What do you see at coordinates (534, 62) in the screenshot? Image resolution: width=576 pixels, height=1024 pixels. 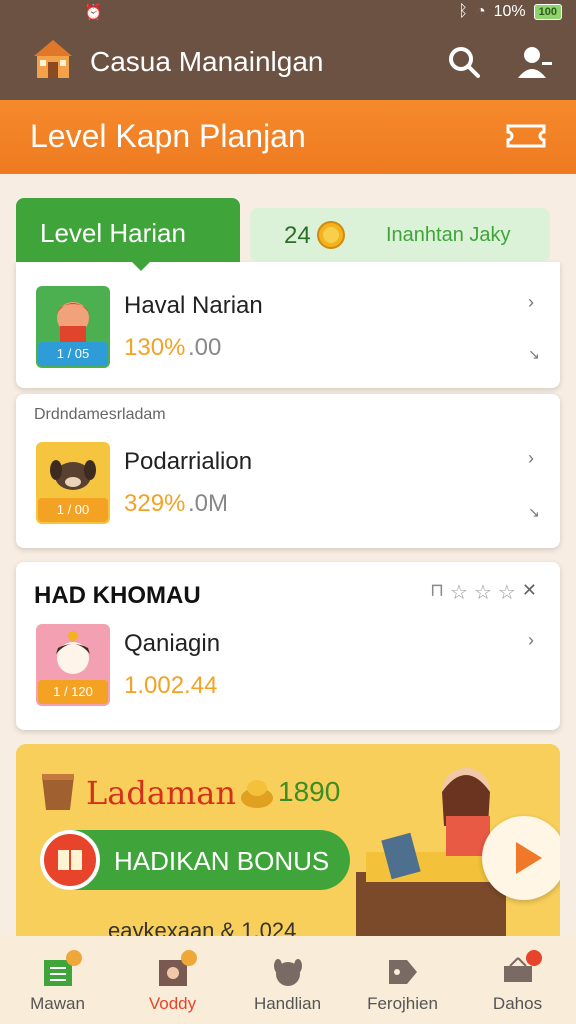 I see `profile-icon` at bounding box center [534, 62].